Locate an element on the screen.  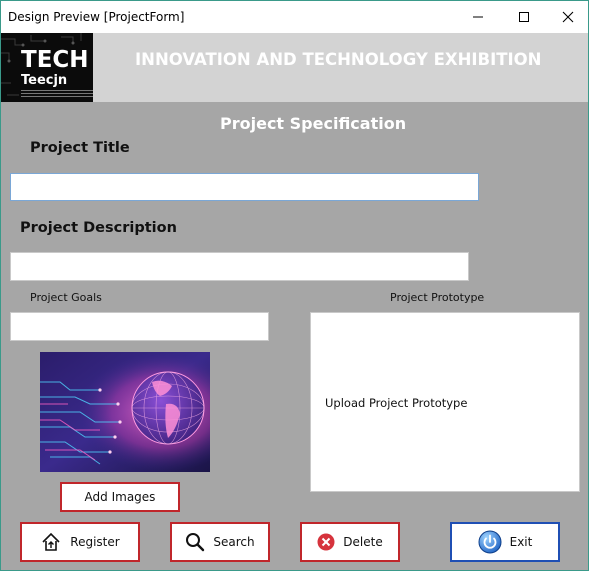
search-button: Search is located at coordinates (220, 542).